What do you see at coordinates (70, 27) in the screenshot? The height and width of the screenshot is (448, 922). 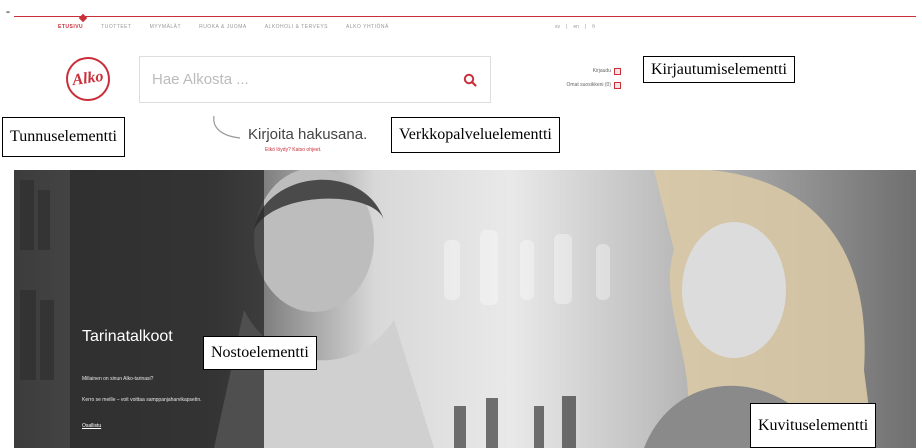 I see `nav-item-home: ETUSIVU` at bounding box center [70, 27].